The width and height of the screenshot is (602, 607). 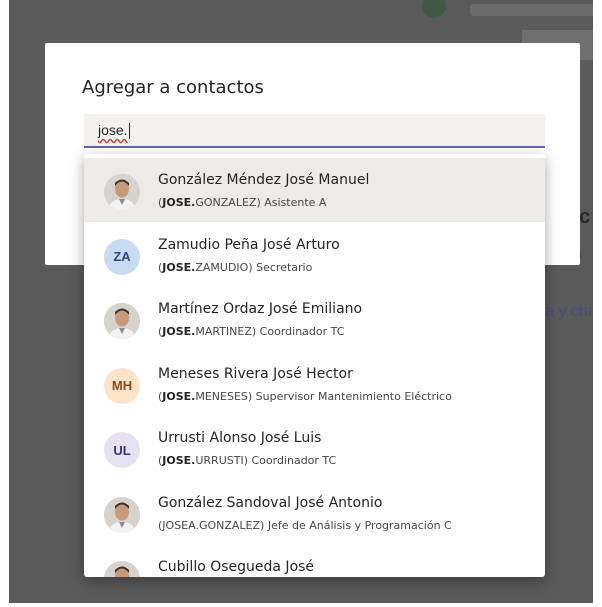 I want to click on contact-detail: (JOSE.ZAMUDIO) Secretario, so click(x=235, y=267).